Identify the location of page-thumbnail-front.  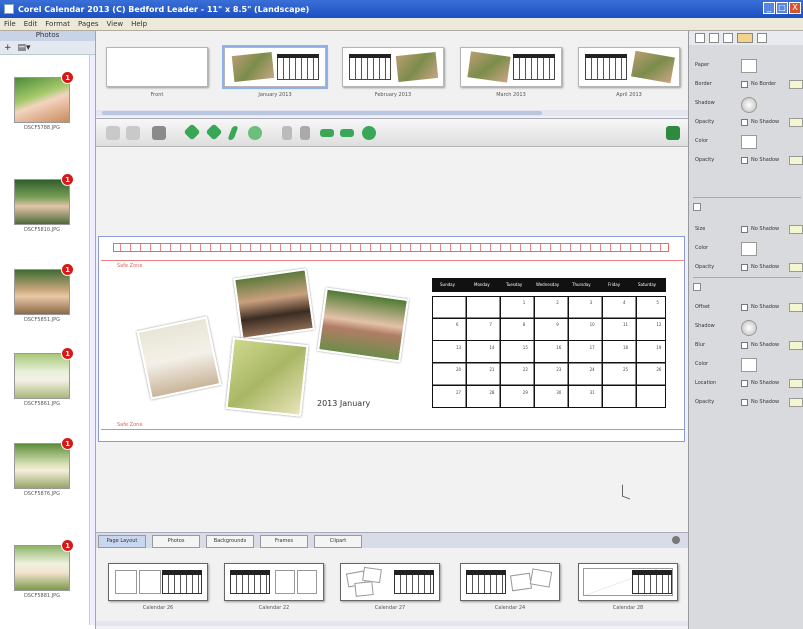
(157, 67).